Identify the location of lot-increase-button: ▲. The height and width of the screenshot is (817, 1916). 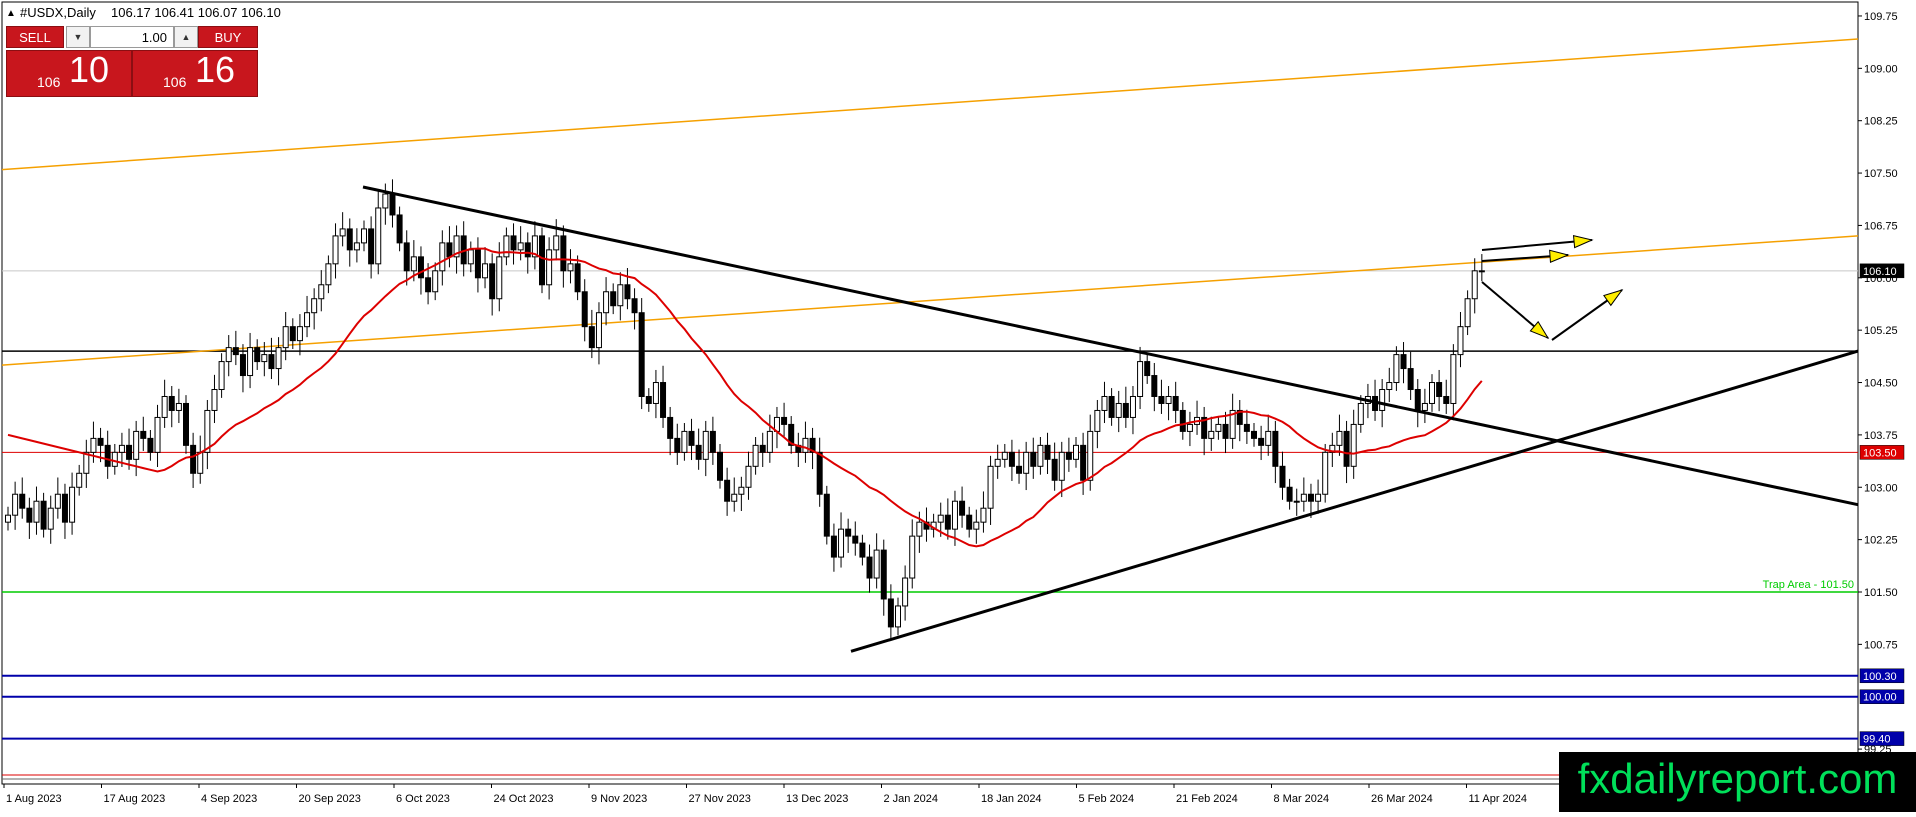
(186, 37).